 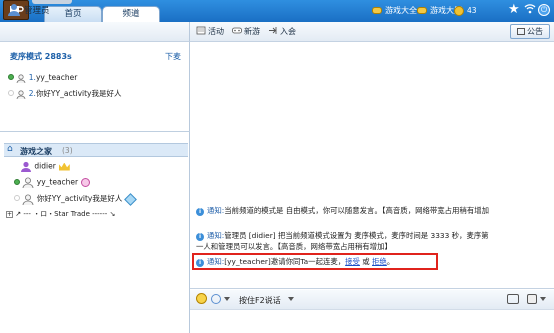 I want to click on enter-icon, so click(x=273, y=30).